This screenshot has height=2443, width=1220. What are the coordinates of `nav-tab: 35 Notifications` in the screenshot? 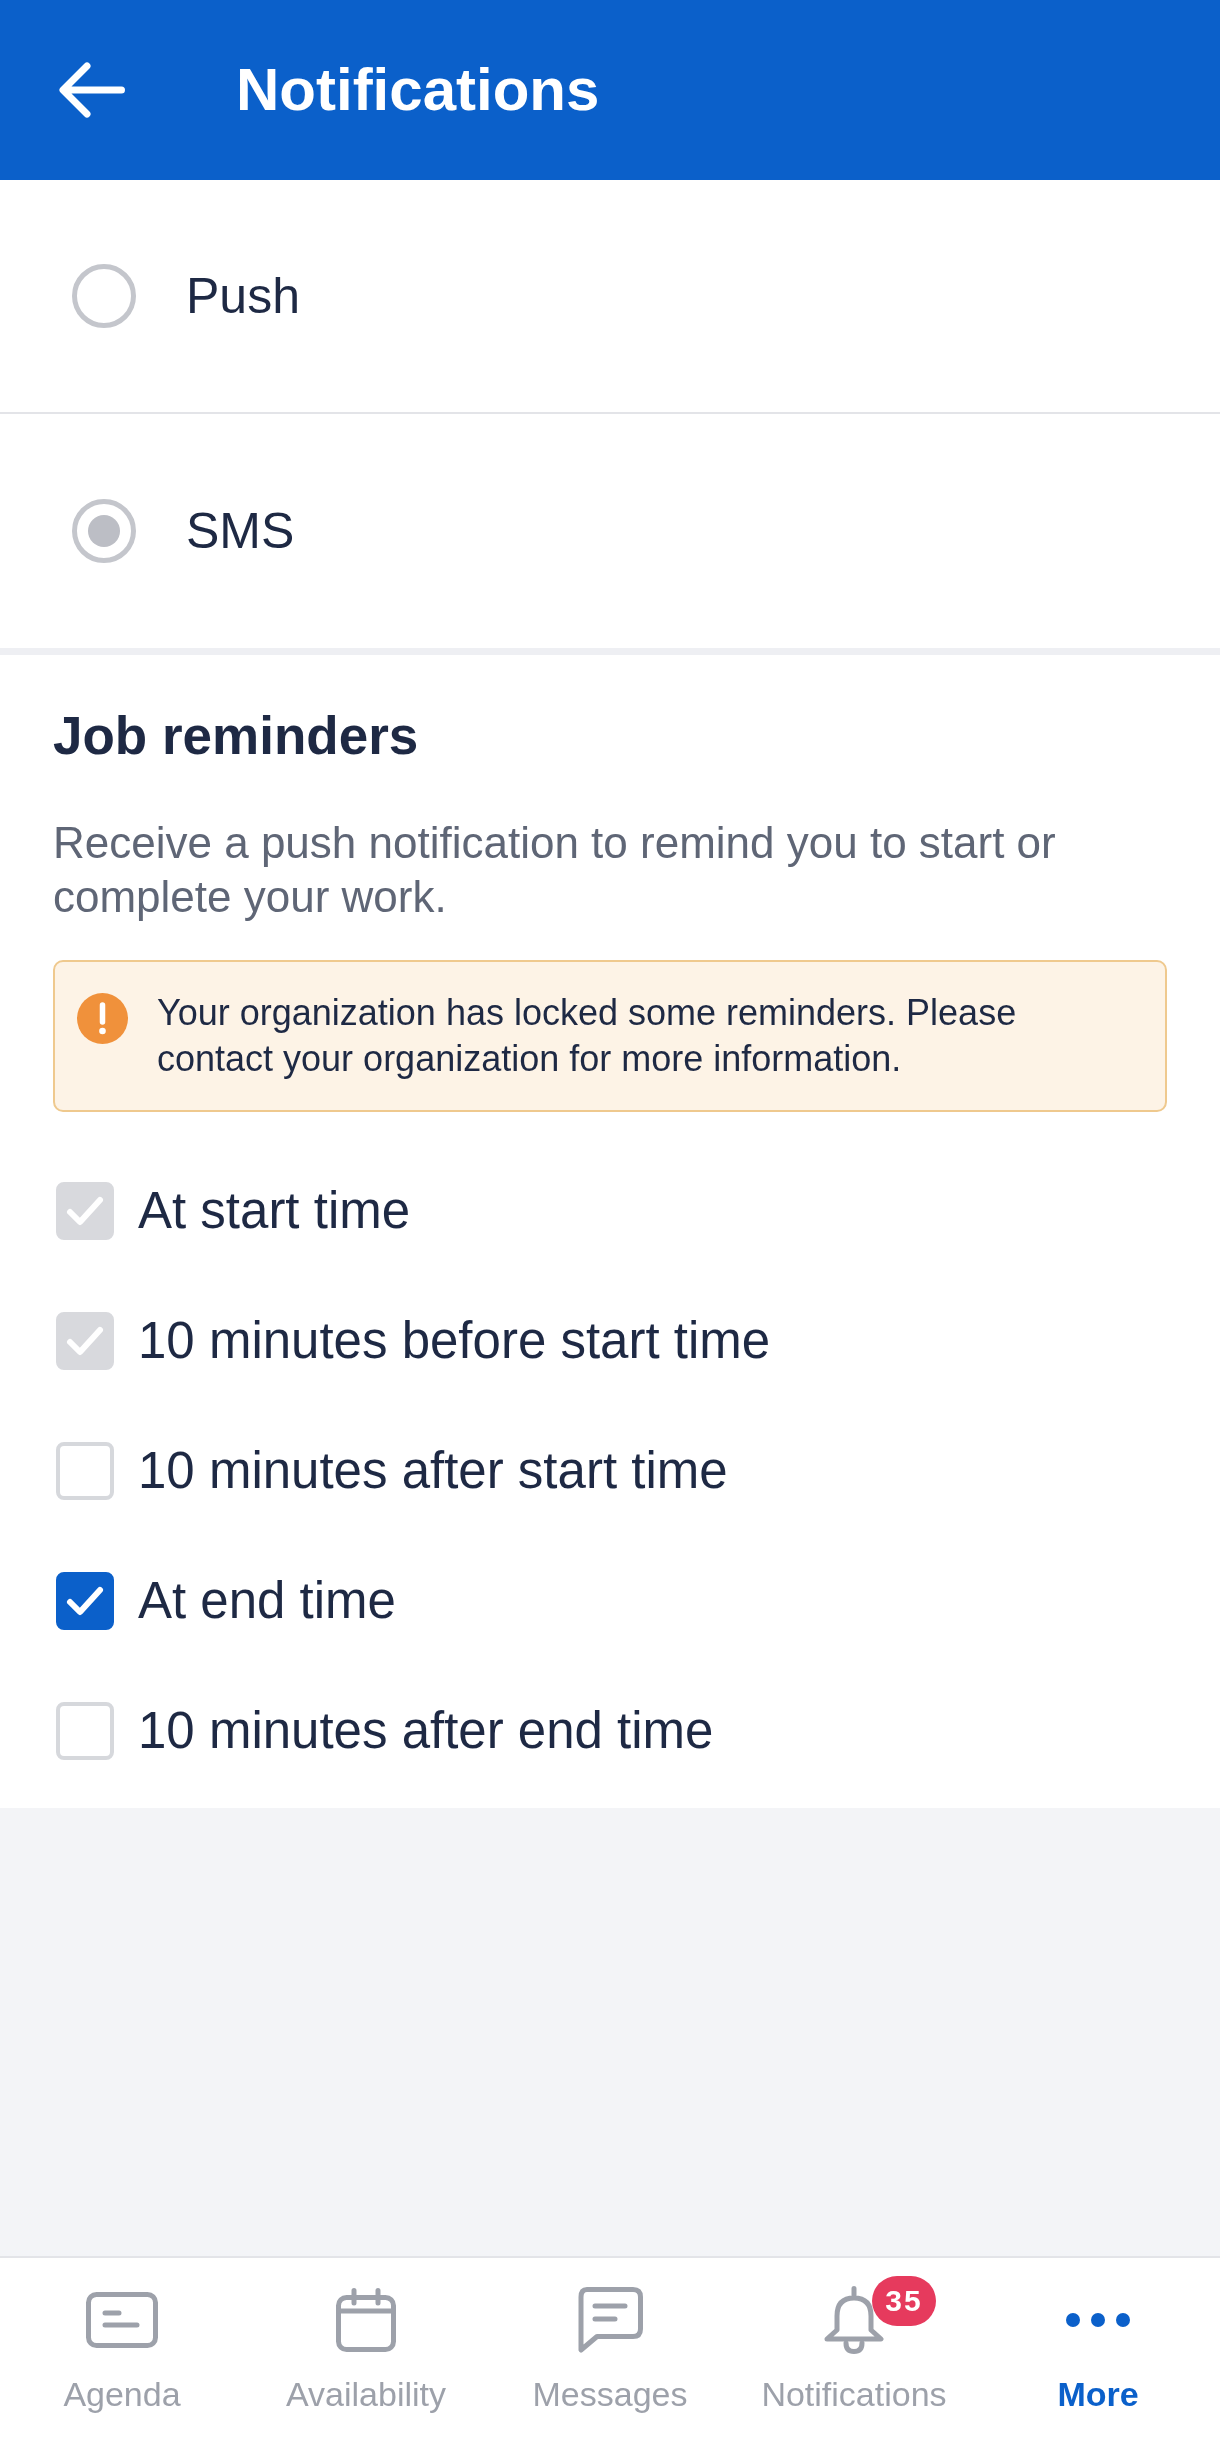 It's located at (854, 2350).